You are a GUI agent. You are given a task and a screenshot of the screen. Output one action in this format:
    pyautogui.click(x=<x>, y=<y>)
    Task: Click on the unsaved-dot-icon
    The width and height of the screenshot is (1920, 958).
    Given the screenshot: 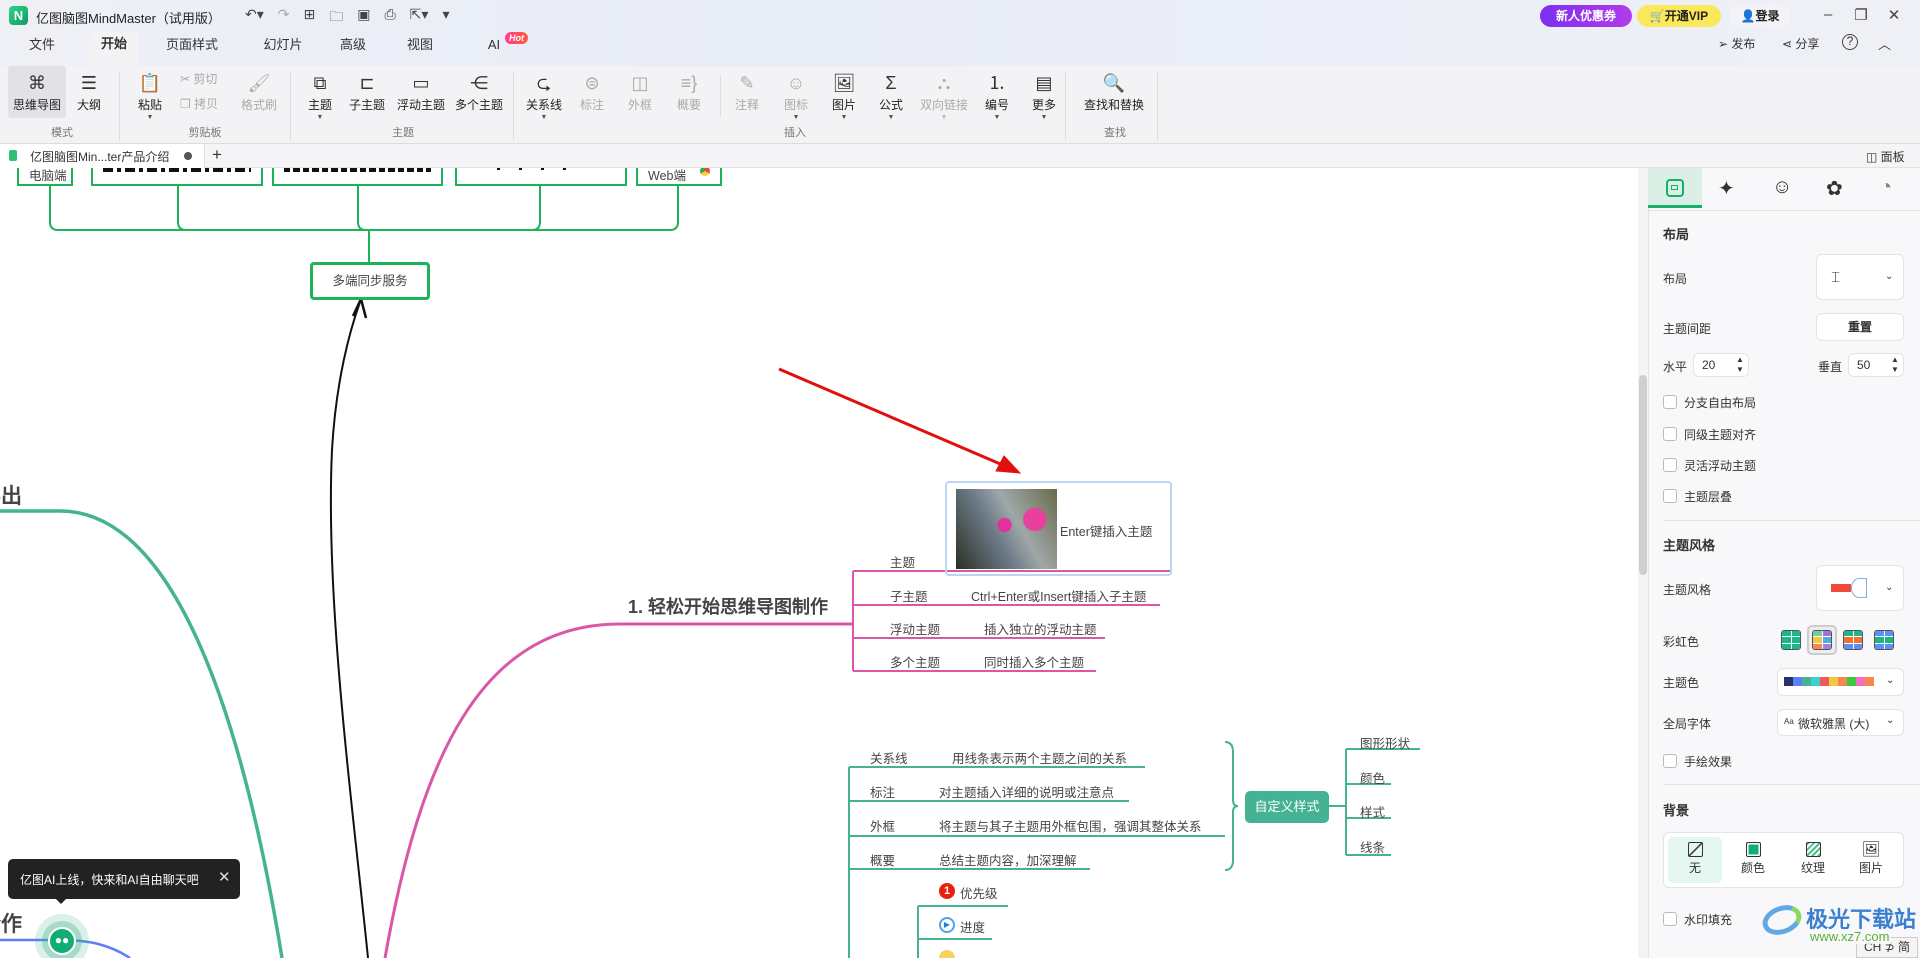 What is the action you would take?
    pyautogui.click(x=188, y=156)
    